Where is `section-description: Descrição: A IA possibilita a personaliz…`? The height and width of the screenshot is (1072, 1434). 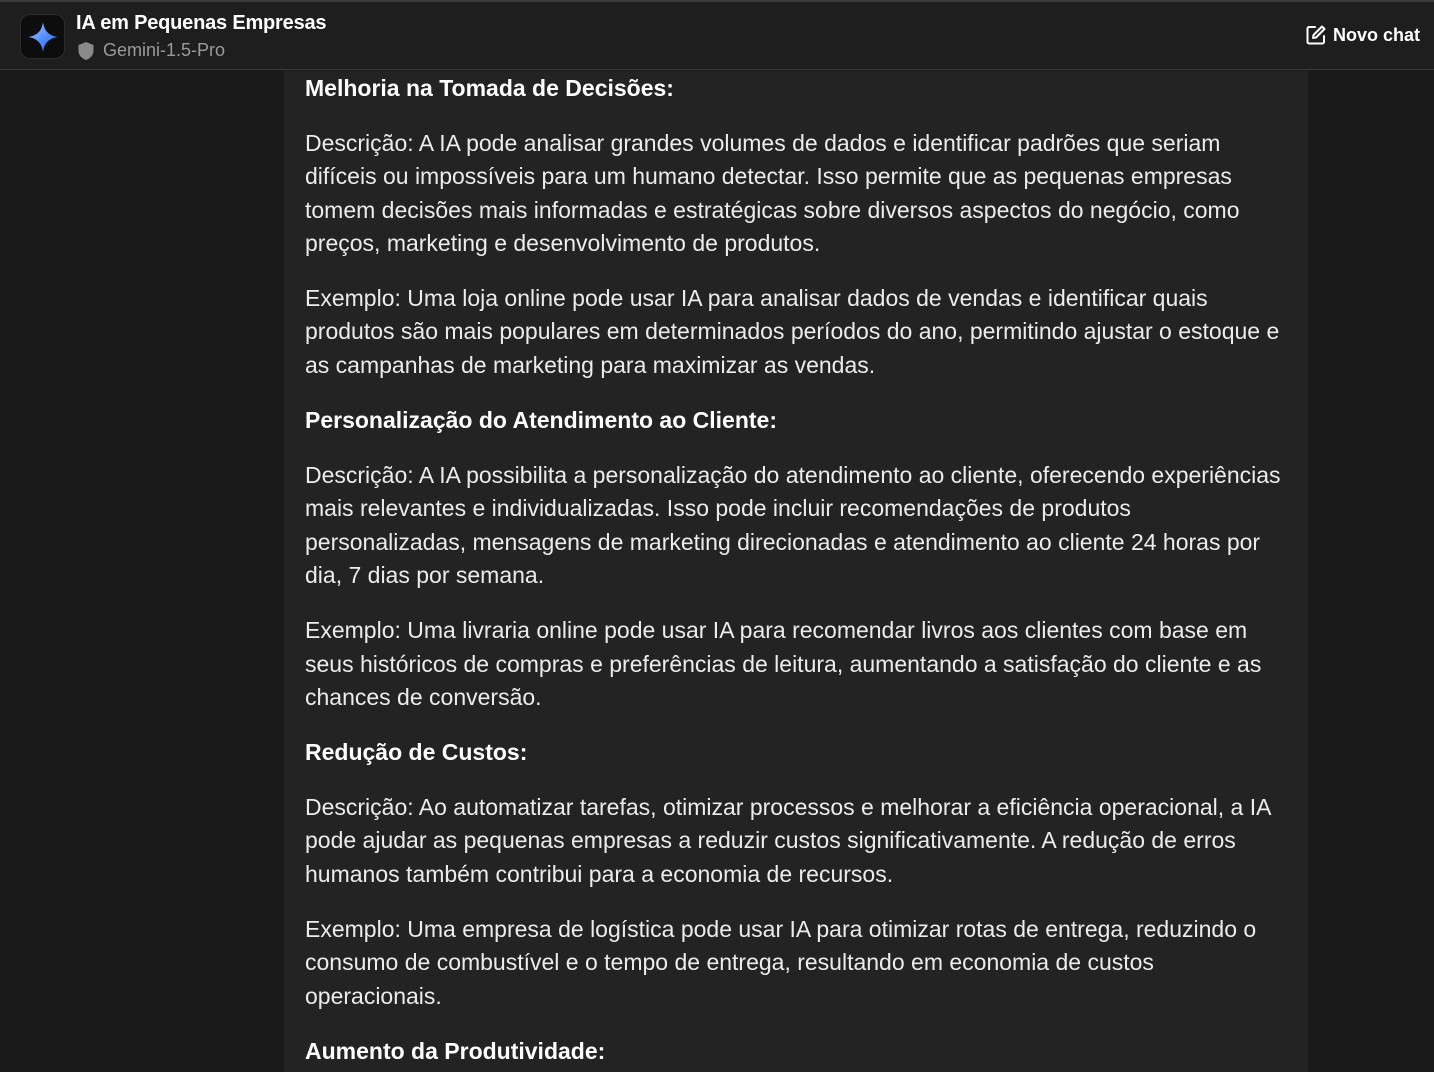
section-description: Descrição: A IA possibilita a personaliz… is located at coordinates (793, 525).